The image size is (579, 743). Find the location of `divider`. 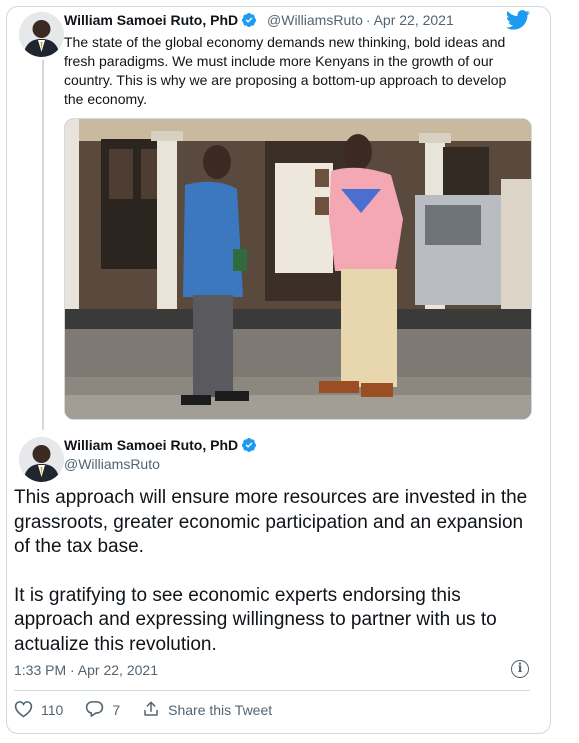

divider is located at coordinates (272, 690).